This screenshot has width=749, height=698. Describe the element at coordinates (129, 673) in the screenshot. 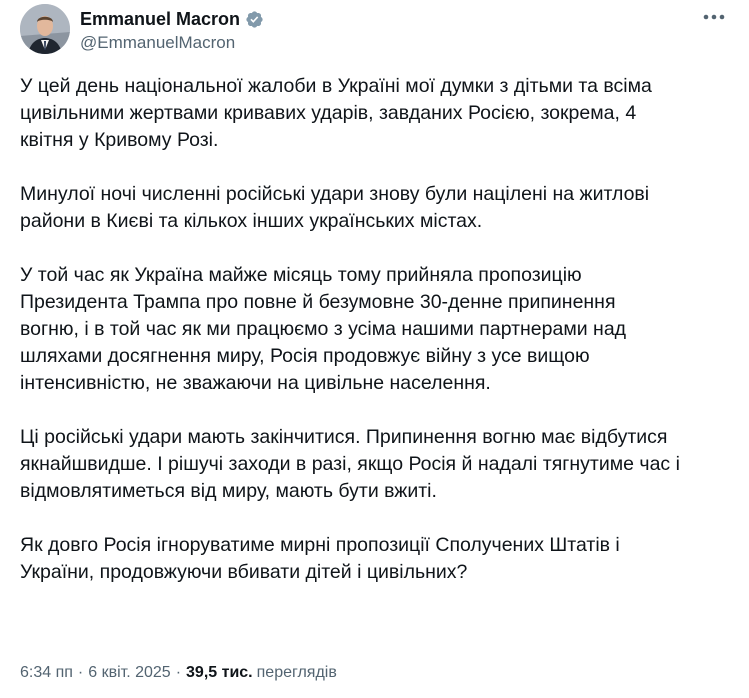

I see `tweet-date: 6 квіт. 2025` at that location.